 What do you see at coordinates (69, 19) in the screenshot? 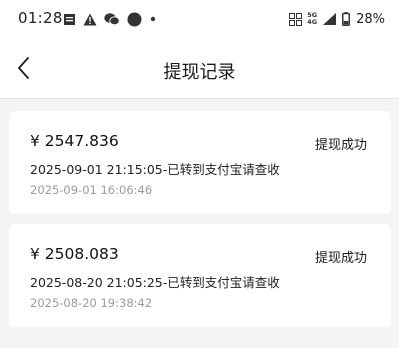
I see `message-icon` at bounding box center [69, 19].